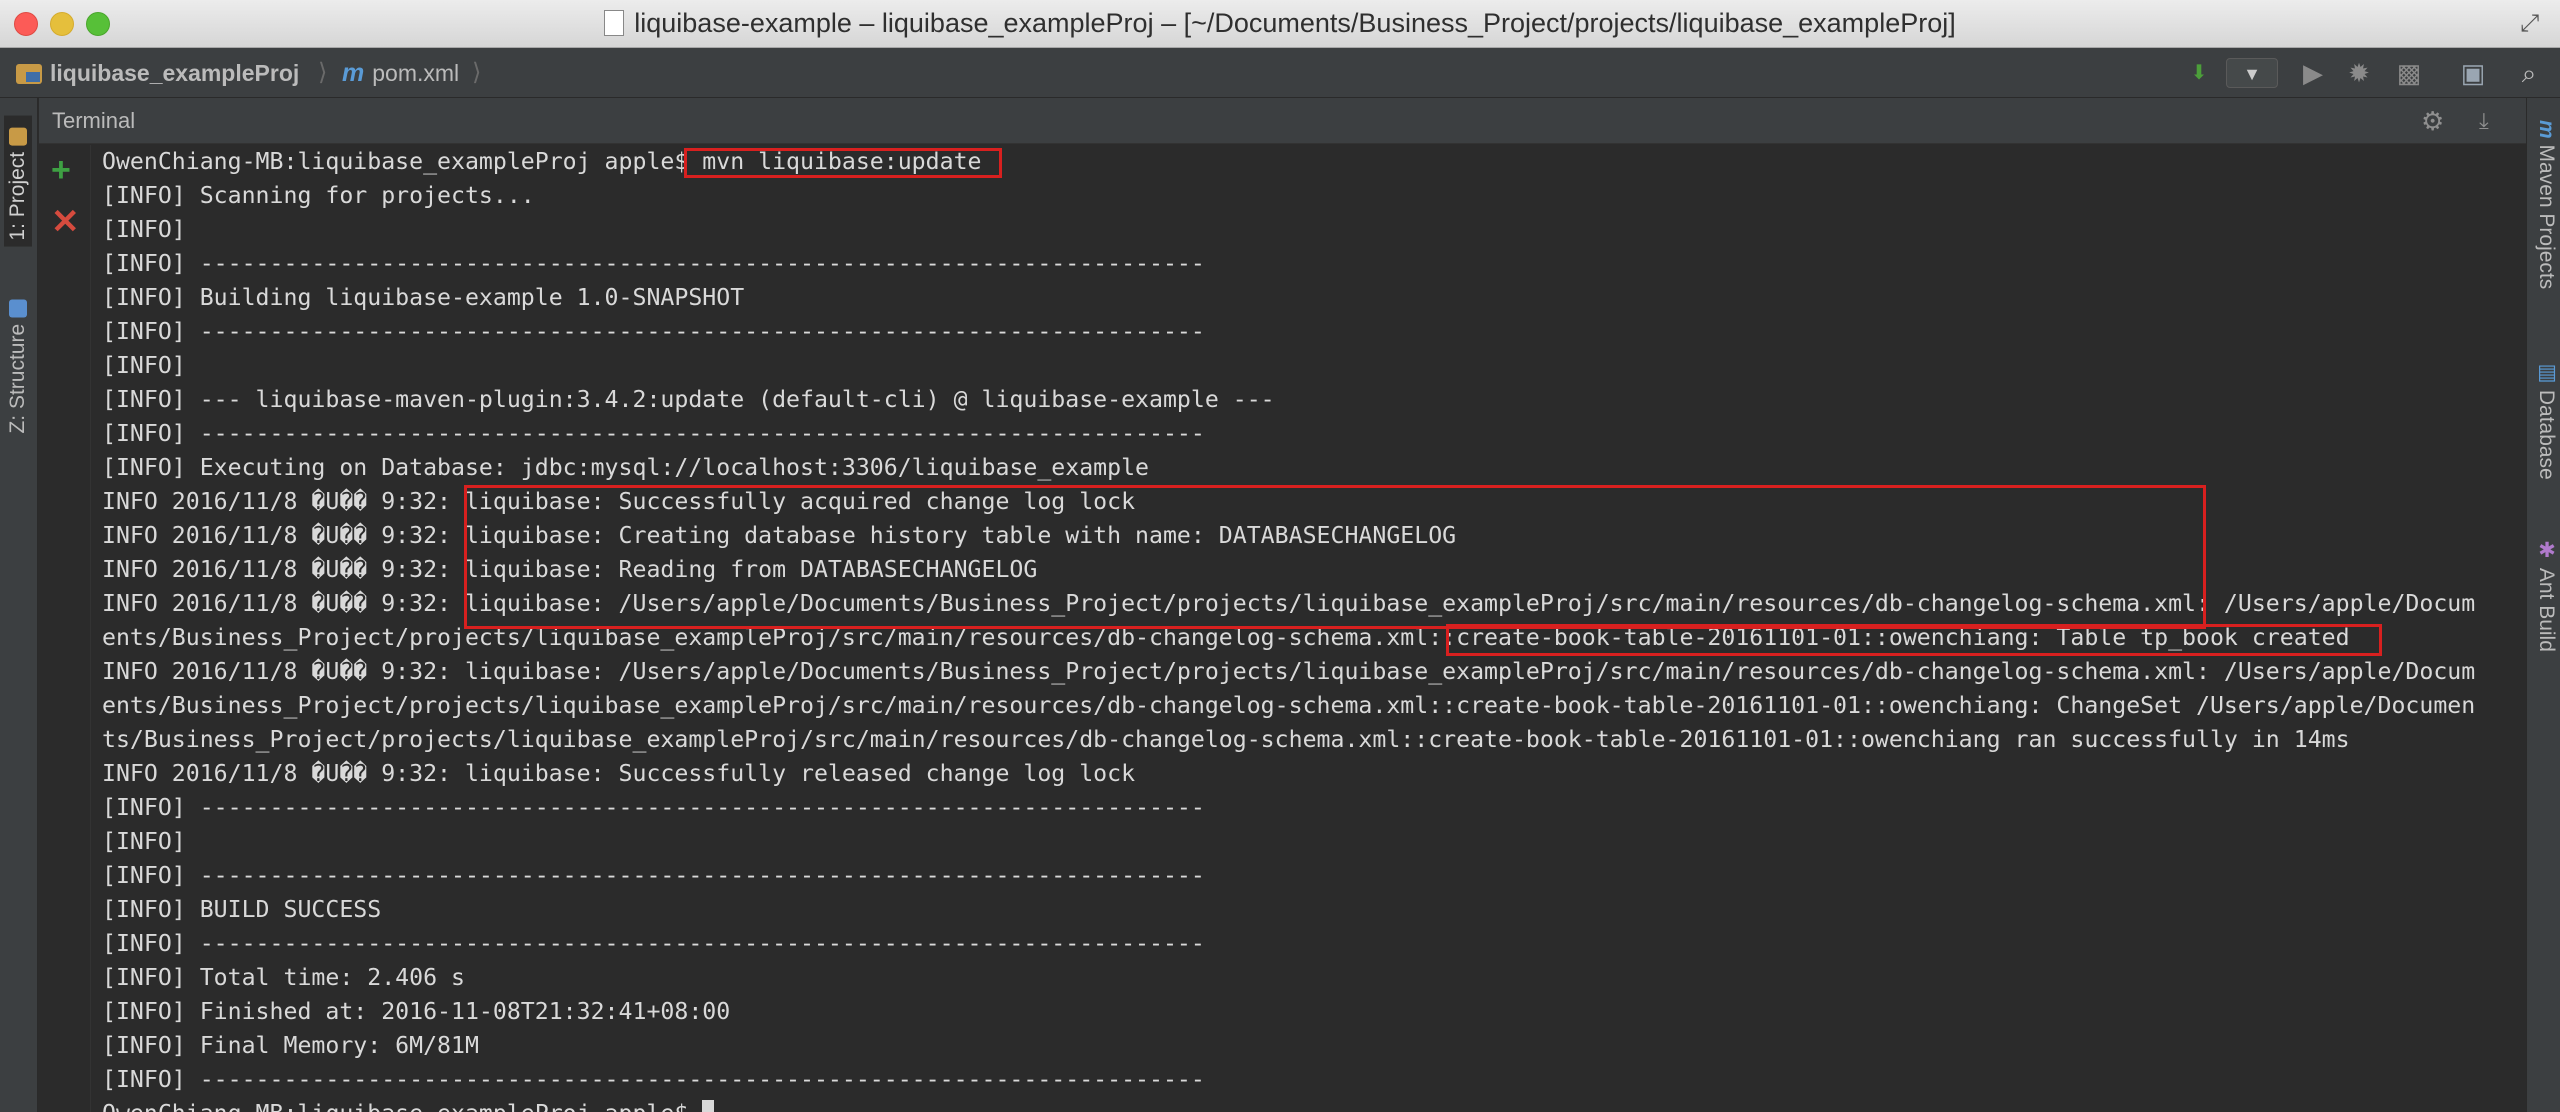 The width and height of the screenshot is (2560, 1112). Describe the element at coordinates (2546, 550) in the screenshot. I see `ant-icon: ✱` at that location.